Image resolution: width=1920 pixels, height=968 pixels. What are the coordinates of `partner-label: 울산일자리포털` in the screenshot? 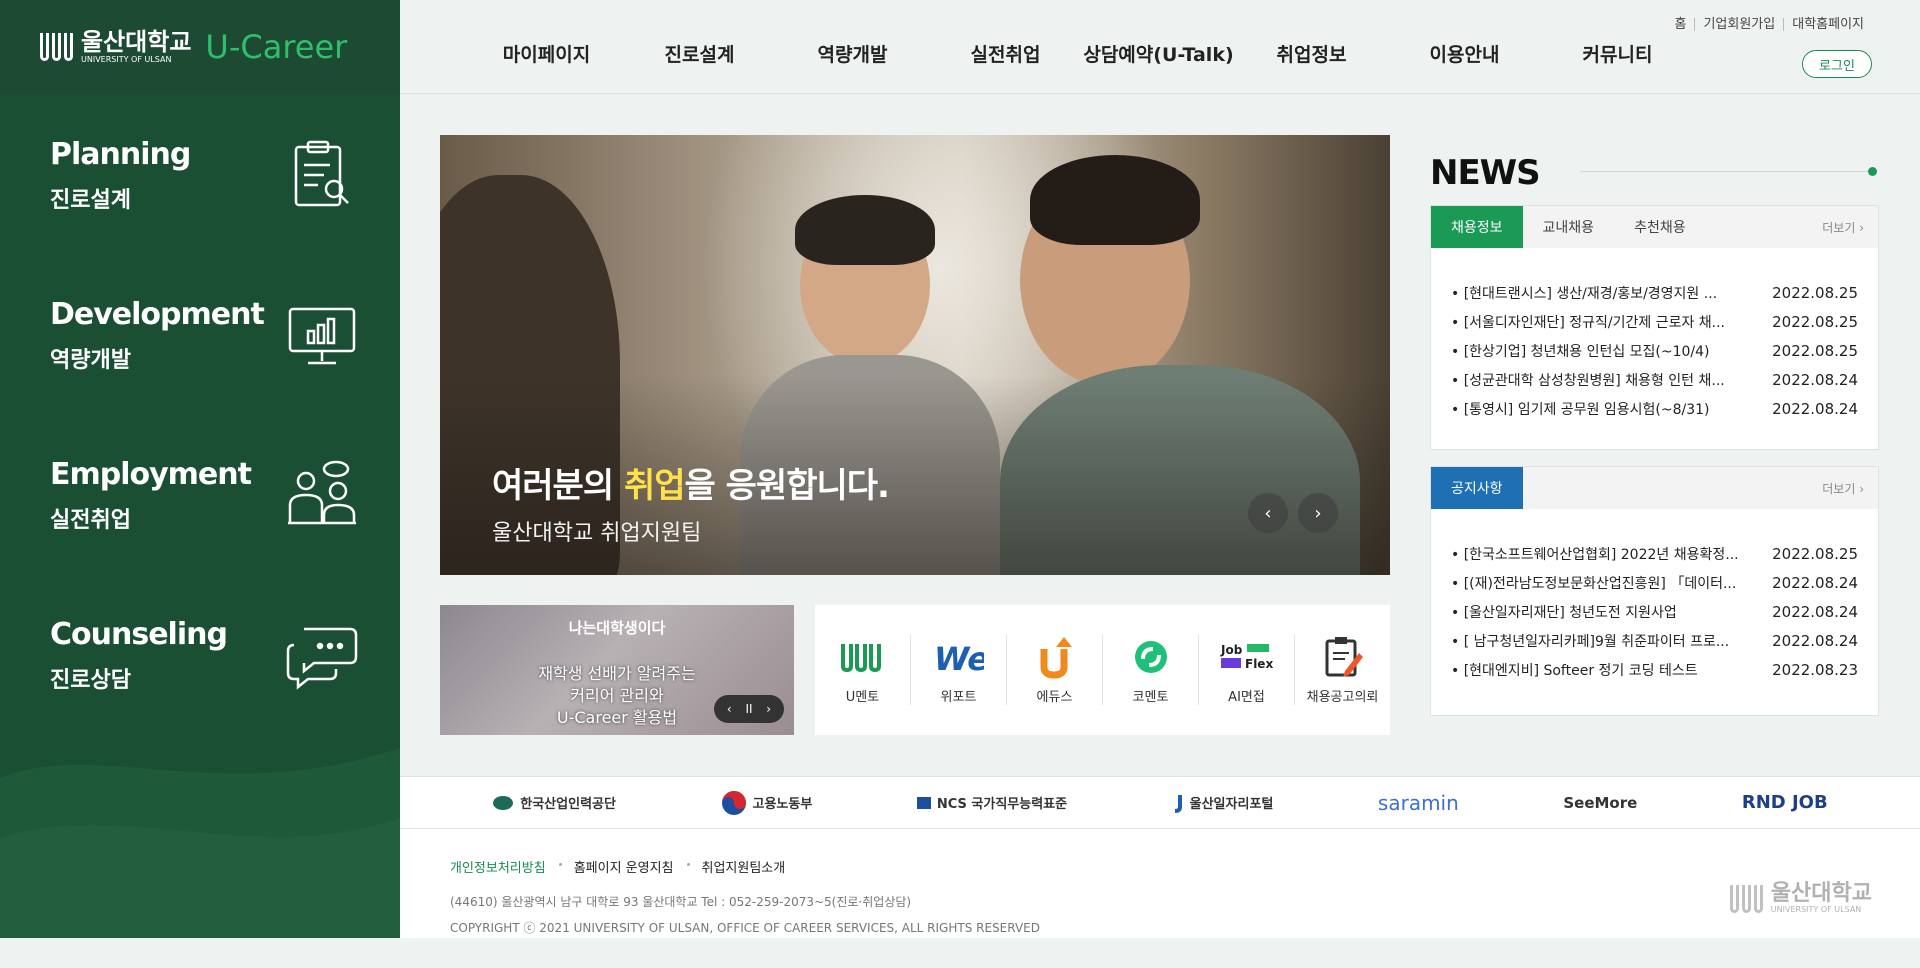 It's located at (1231, 804).